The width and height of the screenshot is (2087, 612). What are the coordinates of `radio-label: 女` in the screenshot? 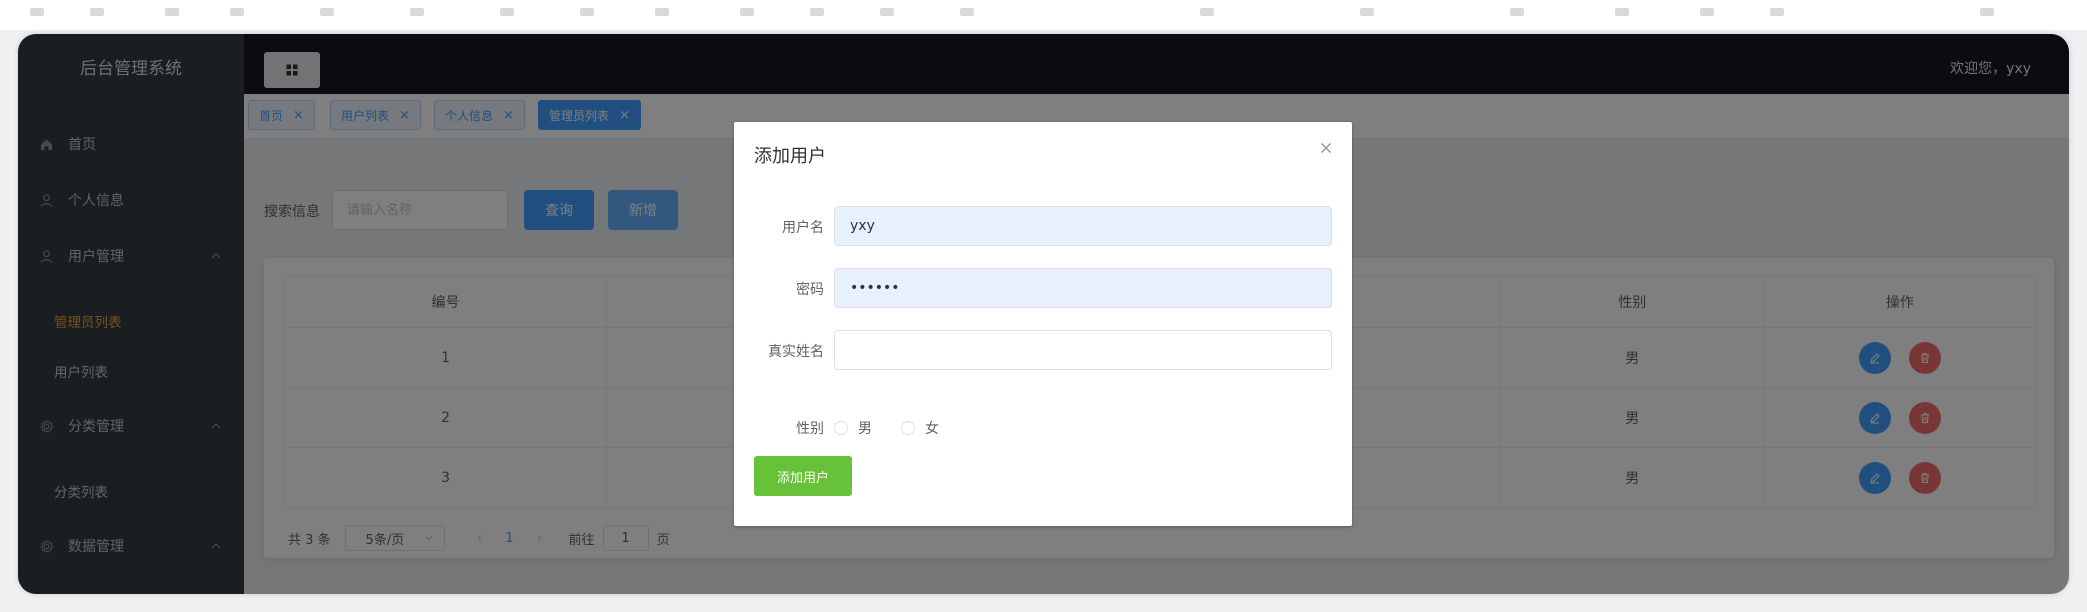 It's located at (932, 429).